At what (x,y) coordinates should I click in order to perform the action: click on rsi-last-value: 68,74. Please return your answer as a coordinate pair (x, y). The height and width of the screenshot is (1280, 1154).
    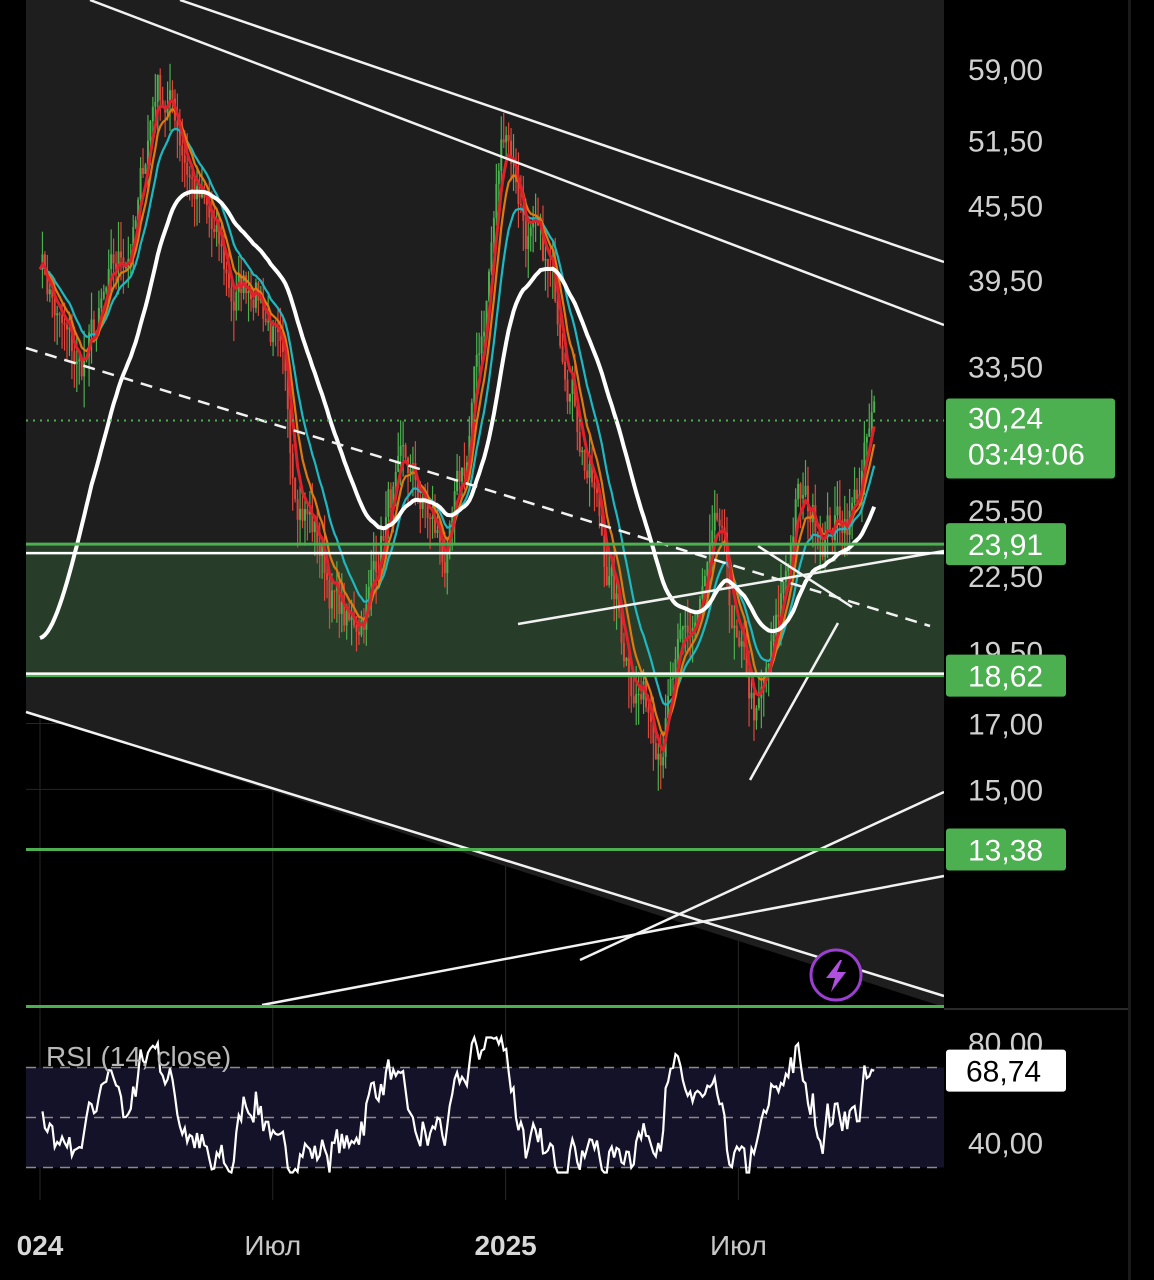
    Looking at the image, I should click on (1003, 1072).